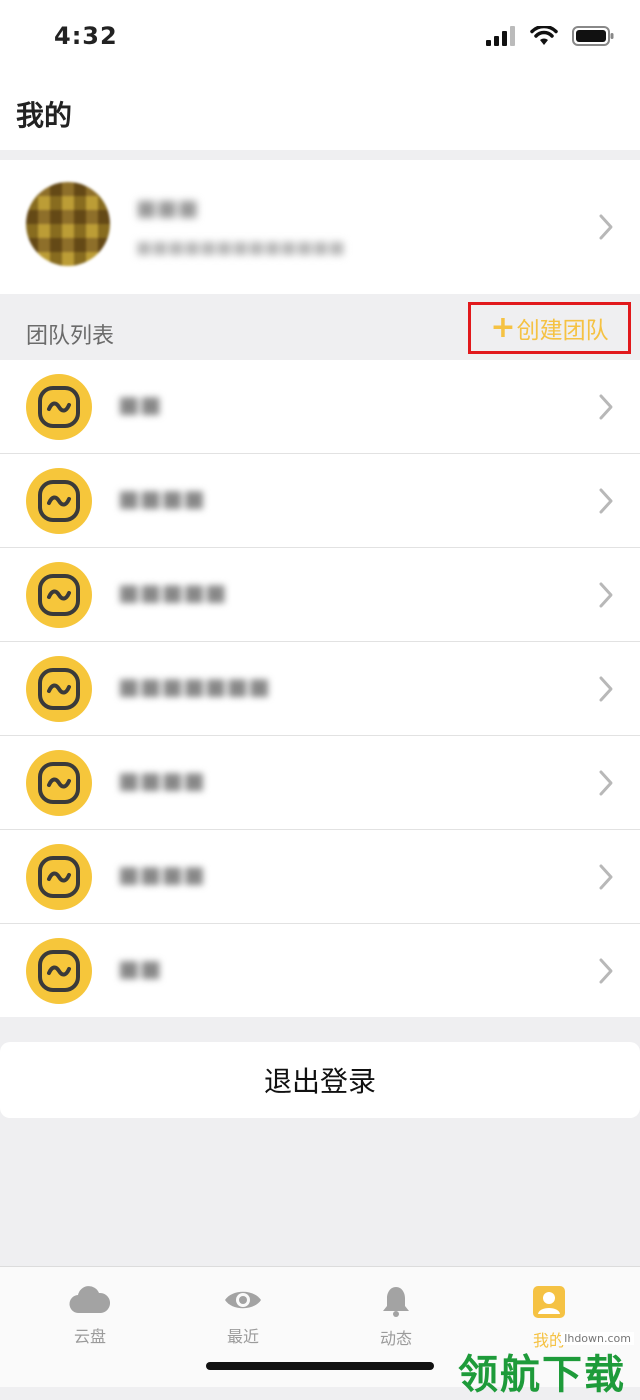 Image resolution: width=640 pixels, height=1400 pixels. I want to click on section-title: 团队列表, so click(70, 336).